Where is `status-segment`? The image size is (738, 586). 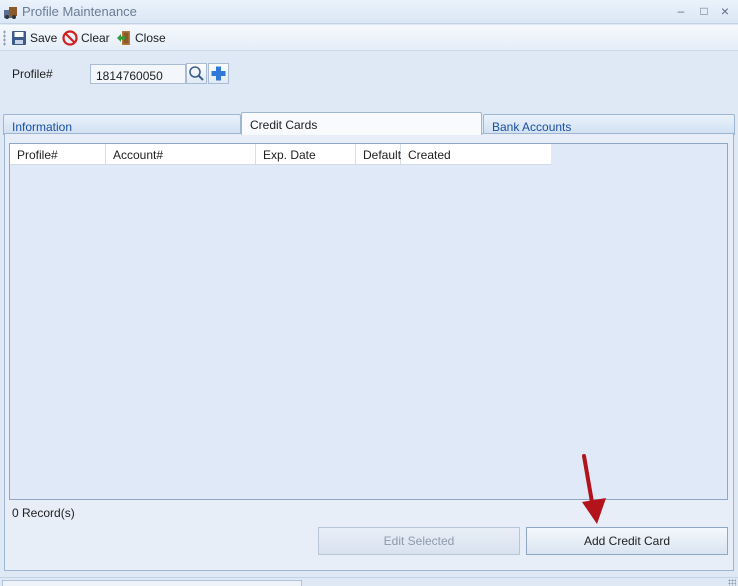 status-segment is located at coordinates (152, 583).